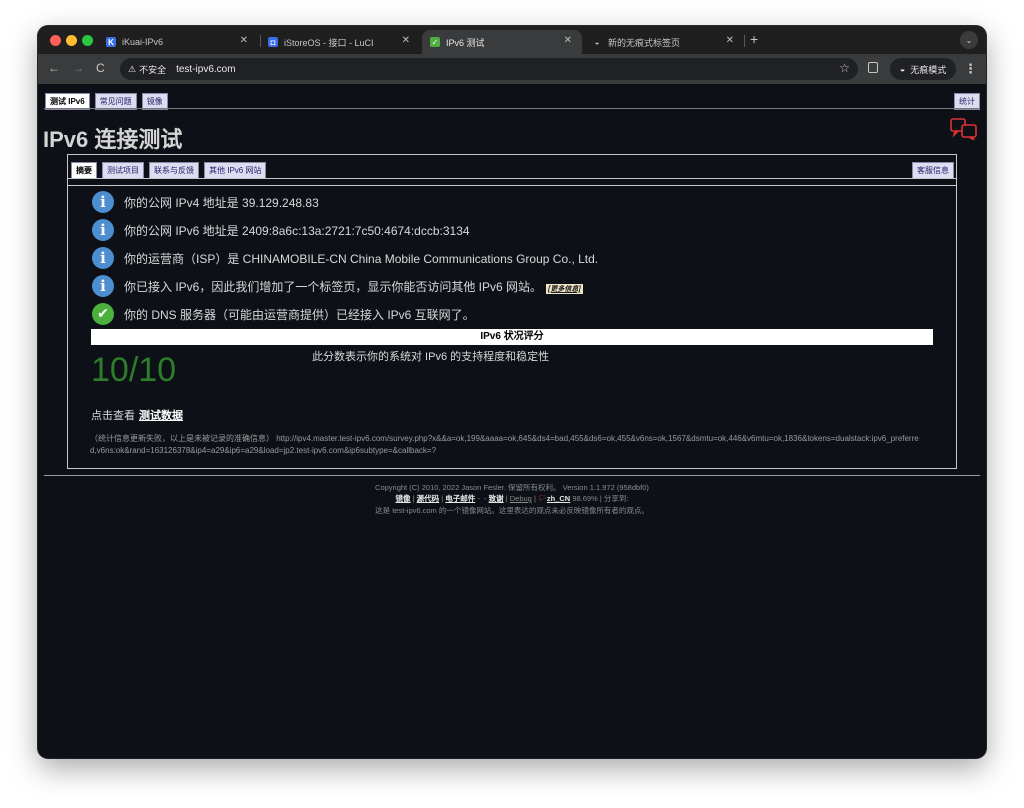 The height and width of the screenshot is (808, 1024). Describe the element at coordinates (489, 69) in the screenshot. I see `address-bar: ⚠ 不安全 test-ipv6.com ☆` at that location.